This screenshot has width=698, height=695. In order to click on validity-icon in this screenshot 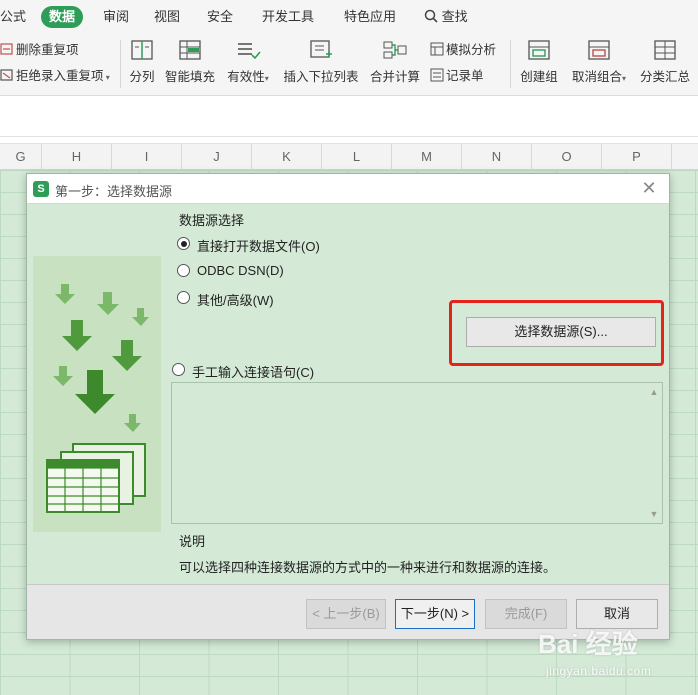, I will do `click(248, 50)`.